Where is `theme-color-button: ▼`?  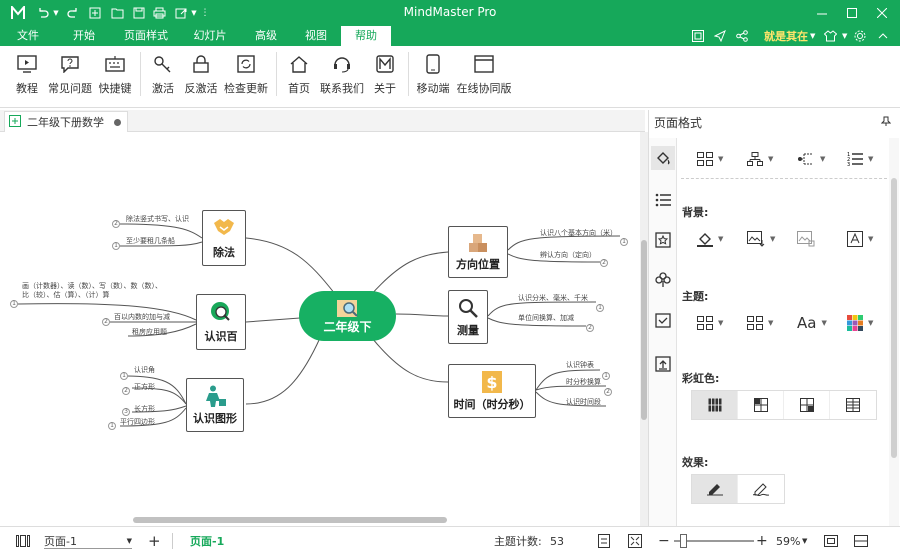
theme-color-button: ▼ is located at coordinates (860, 323).